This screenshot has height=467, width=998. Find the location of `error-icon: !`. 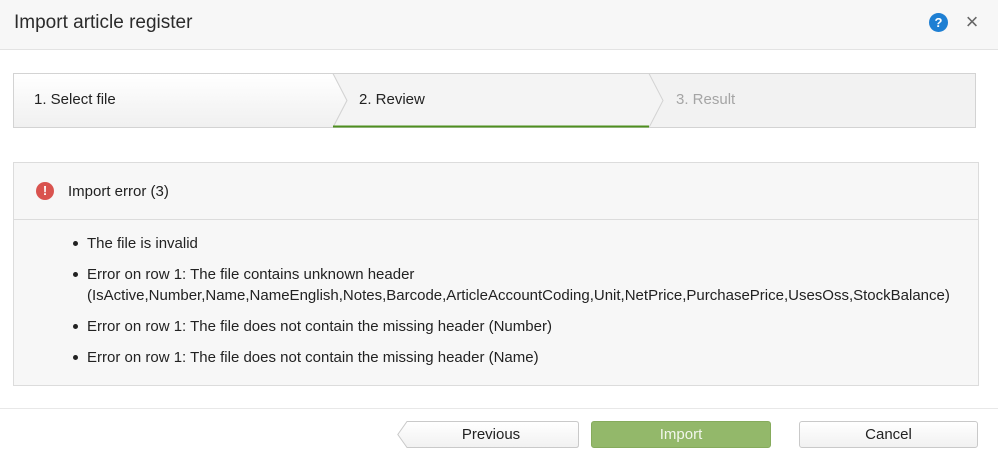

error-icon: ! is located at coordinates (45, 191).